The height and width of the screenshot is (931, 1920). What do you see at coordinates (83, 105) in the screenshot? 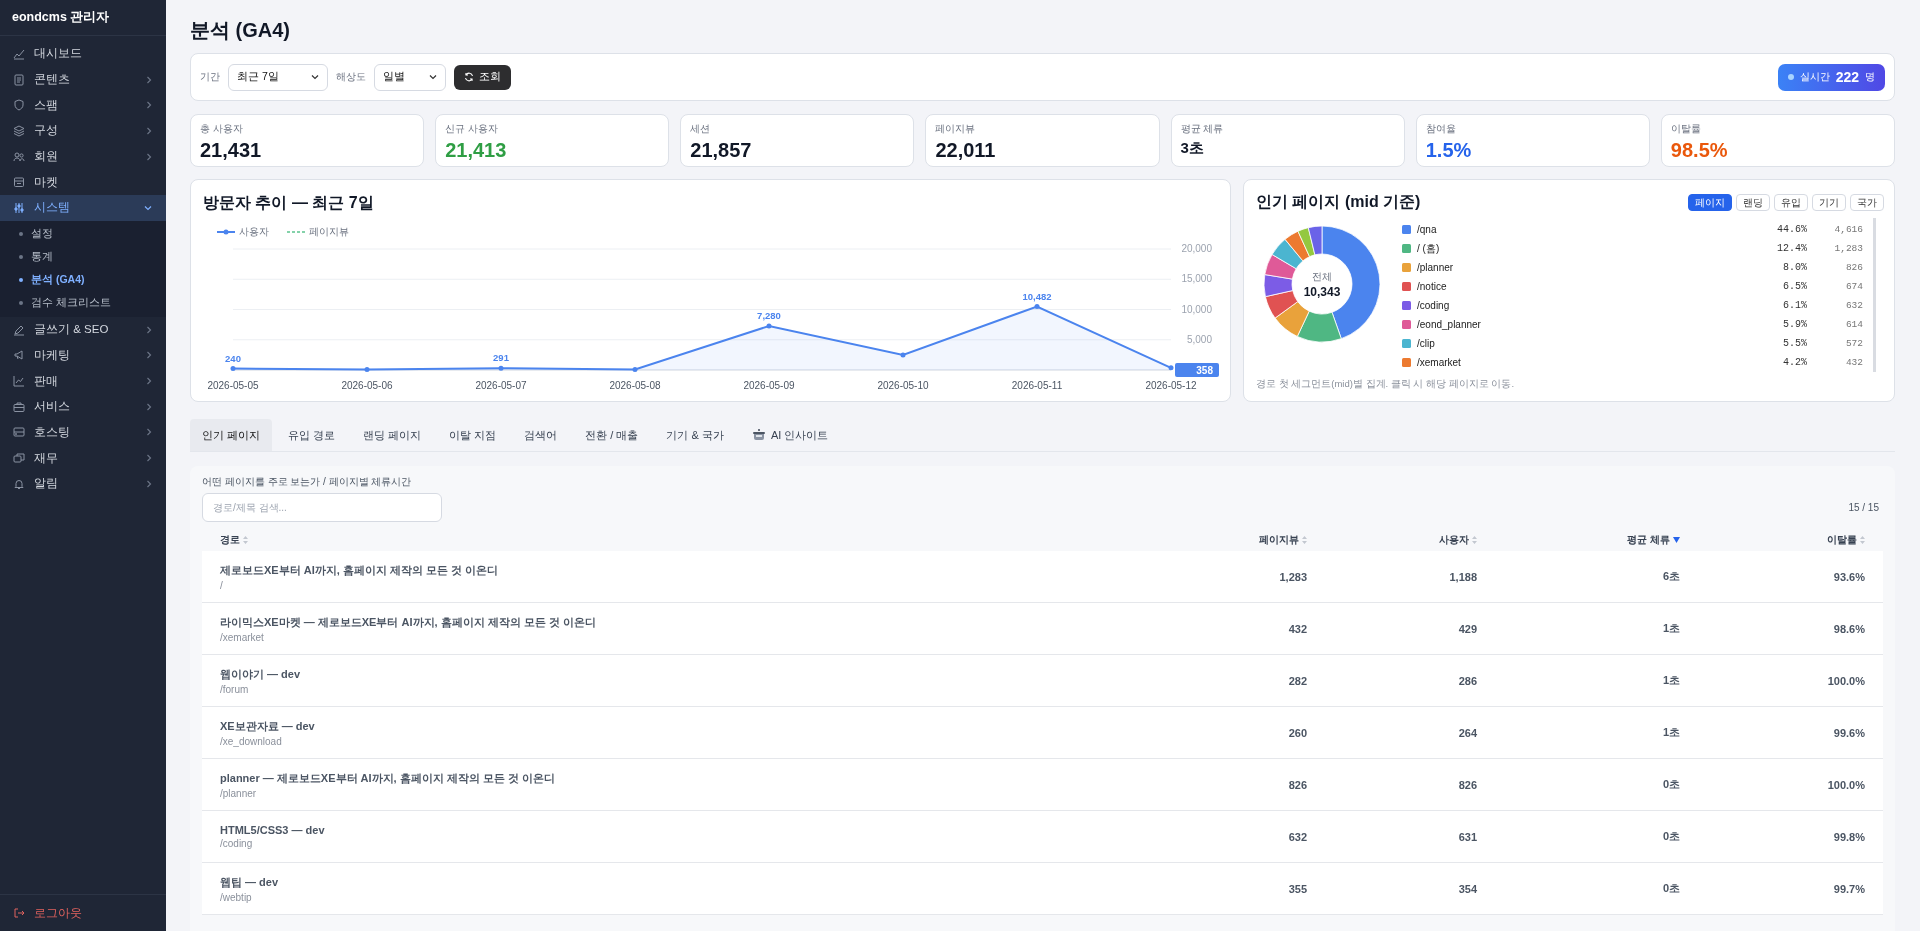
I see `sidebar-item: 스팸` at bounding box center [83, 105].